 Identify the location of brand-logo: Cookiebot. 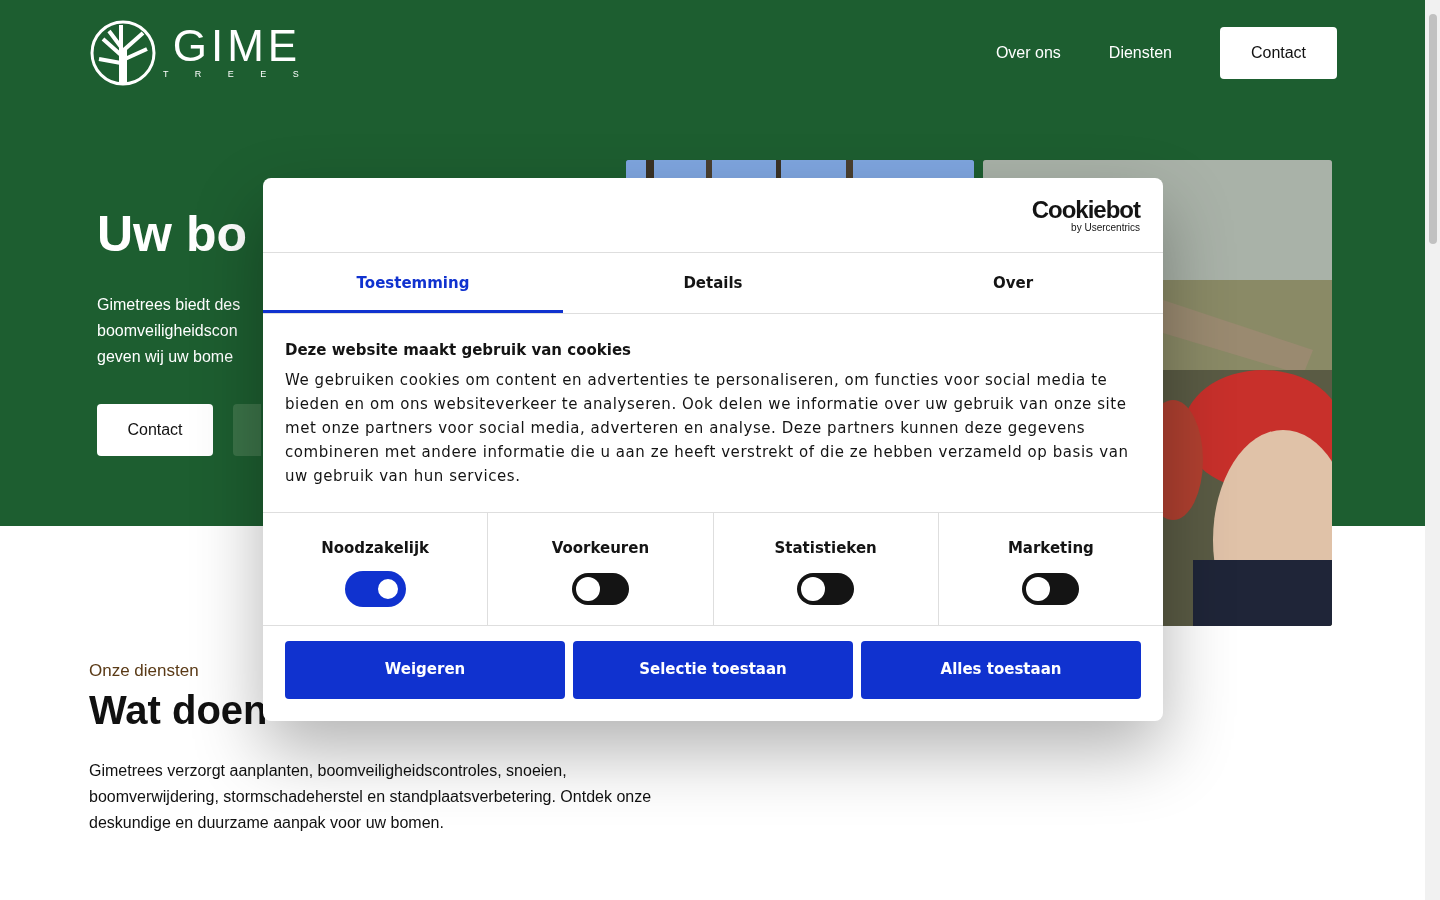
(1085, 209).